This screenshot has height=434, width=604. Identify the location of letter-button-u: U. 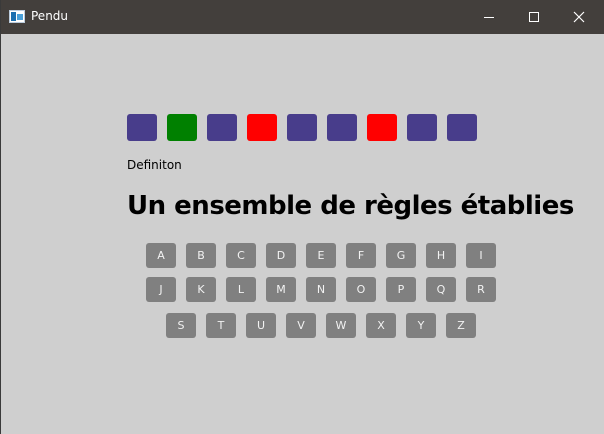
(261, 325).